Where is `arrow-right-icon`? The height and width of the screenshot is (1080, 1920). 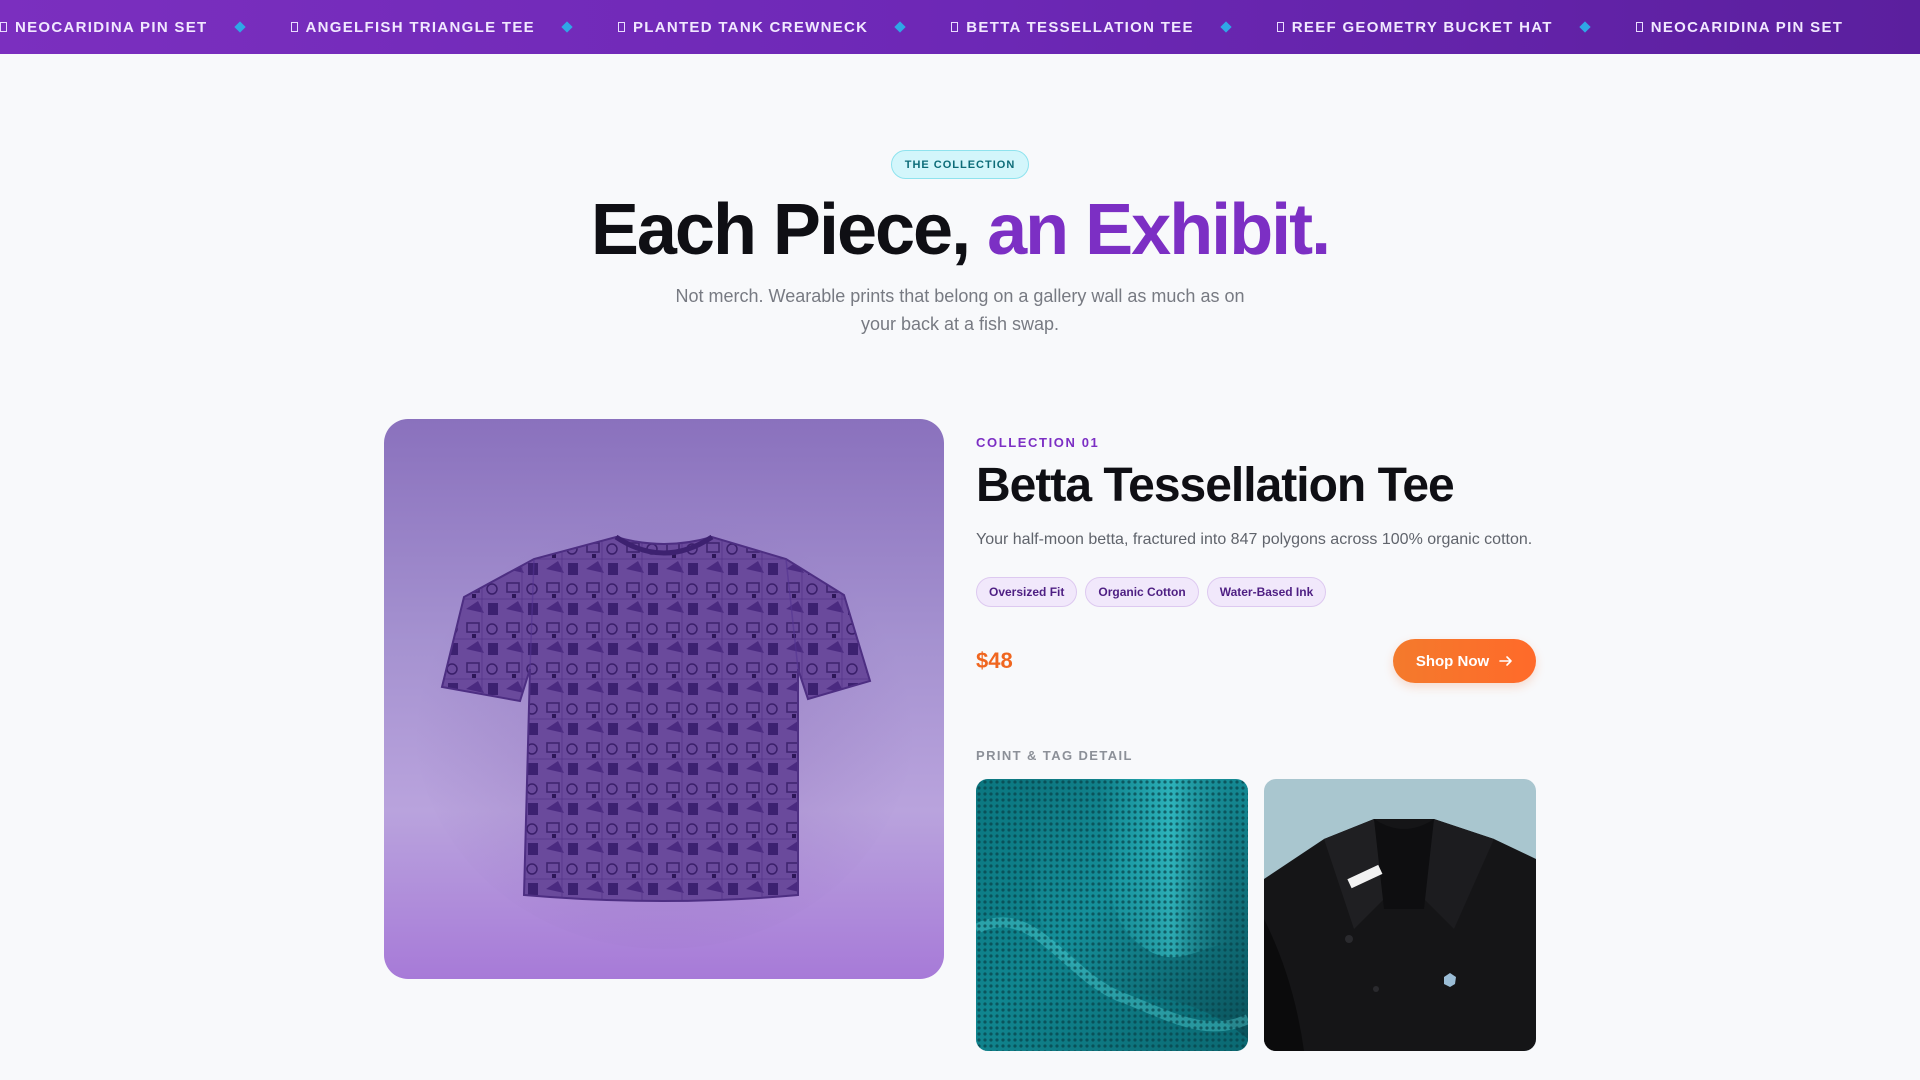
arrow-right-icon is located at coordinates (1505, 661).